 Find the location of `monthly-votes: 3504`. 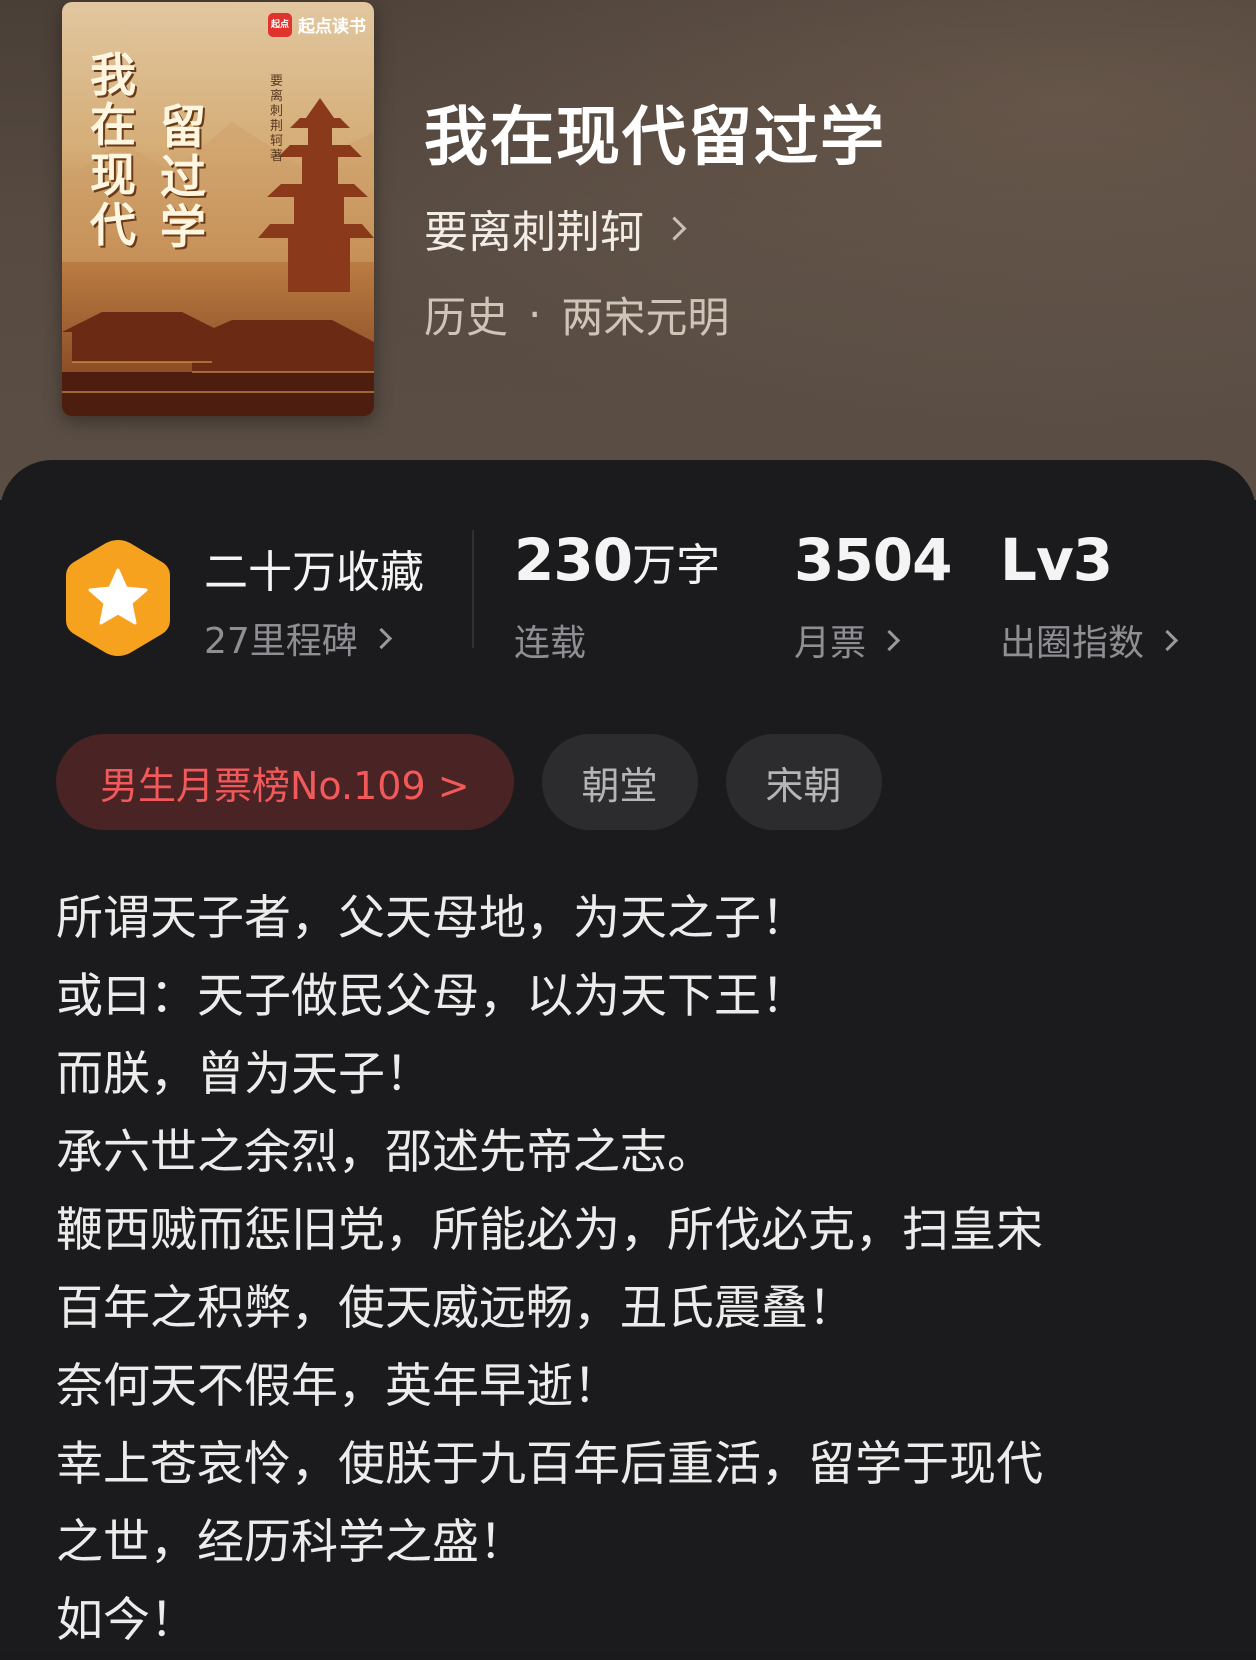

monthly-votes: 3504 is located at coordinates (873, 560).